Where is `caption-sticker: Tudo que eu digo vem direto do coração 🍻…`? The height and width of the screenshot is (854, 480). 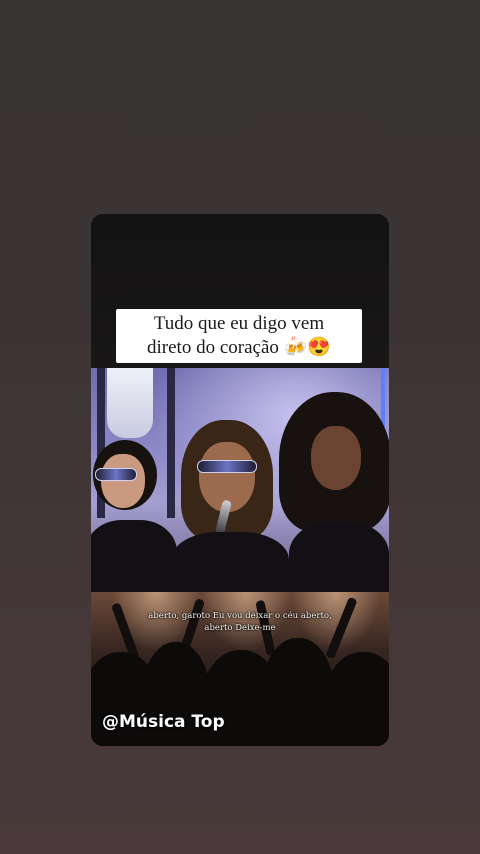
caption-sticker: Tudo que eu digo vem direto do coração 🍻… is located at coordinates (239, 336).